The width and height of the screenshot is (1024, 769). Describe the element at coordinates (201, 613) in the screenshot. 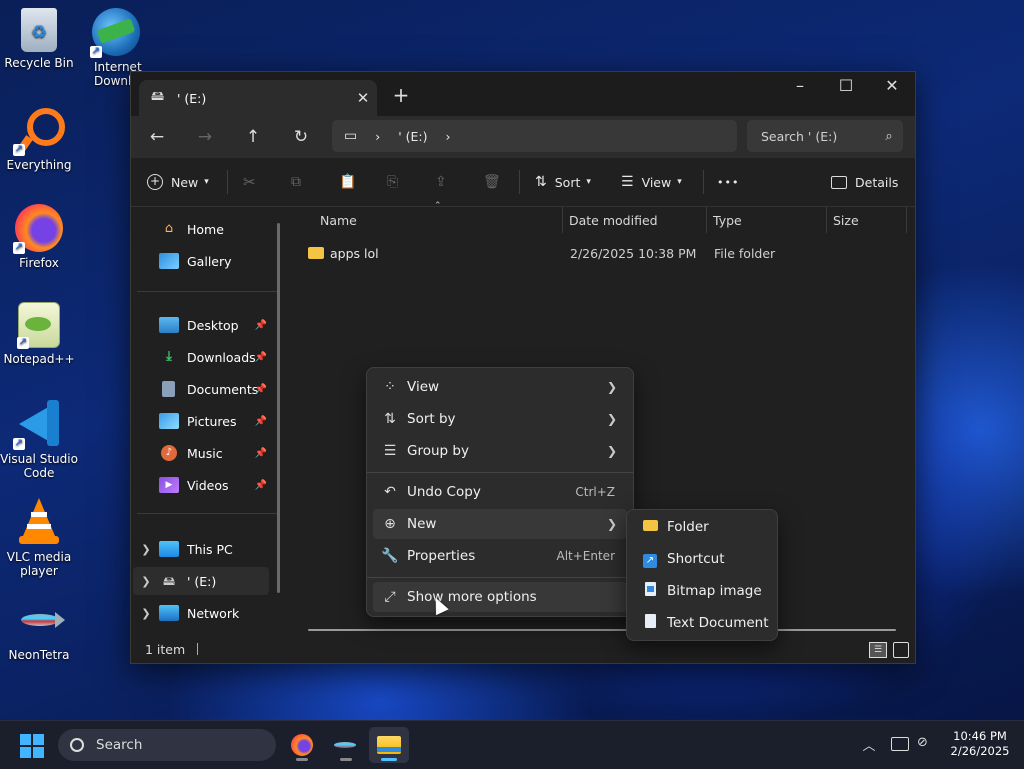

I see `sidebar-item-network: ❯ Network` at that location.